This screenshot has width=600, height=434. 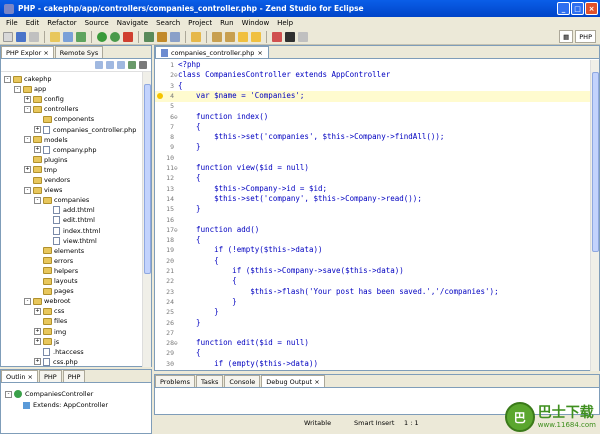 What do you see at coordinates (47, 301) in the screenshot?
I see `tree-item: - webroot` at bounding box center [47, 301].